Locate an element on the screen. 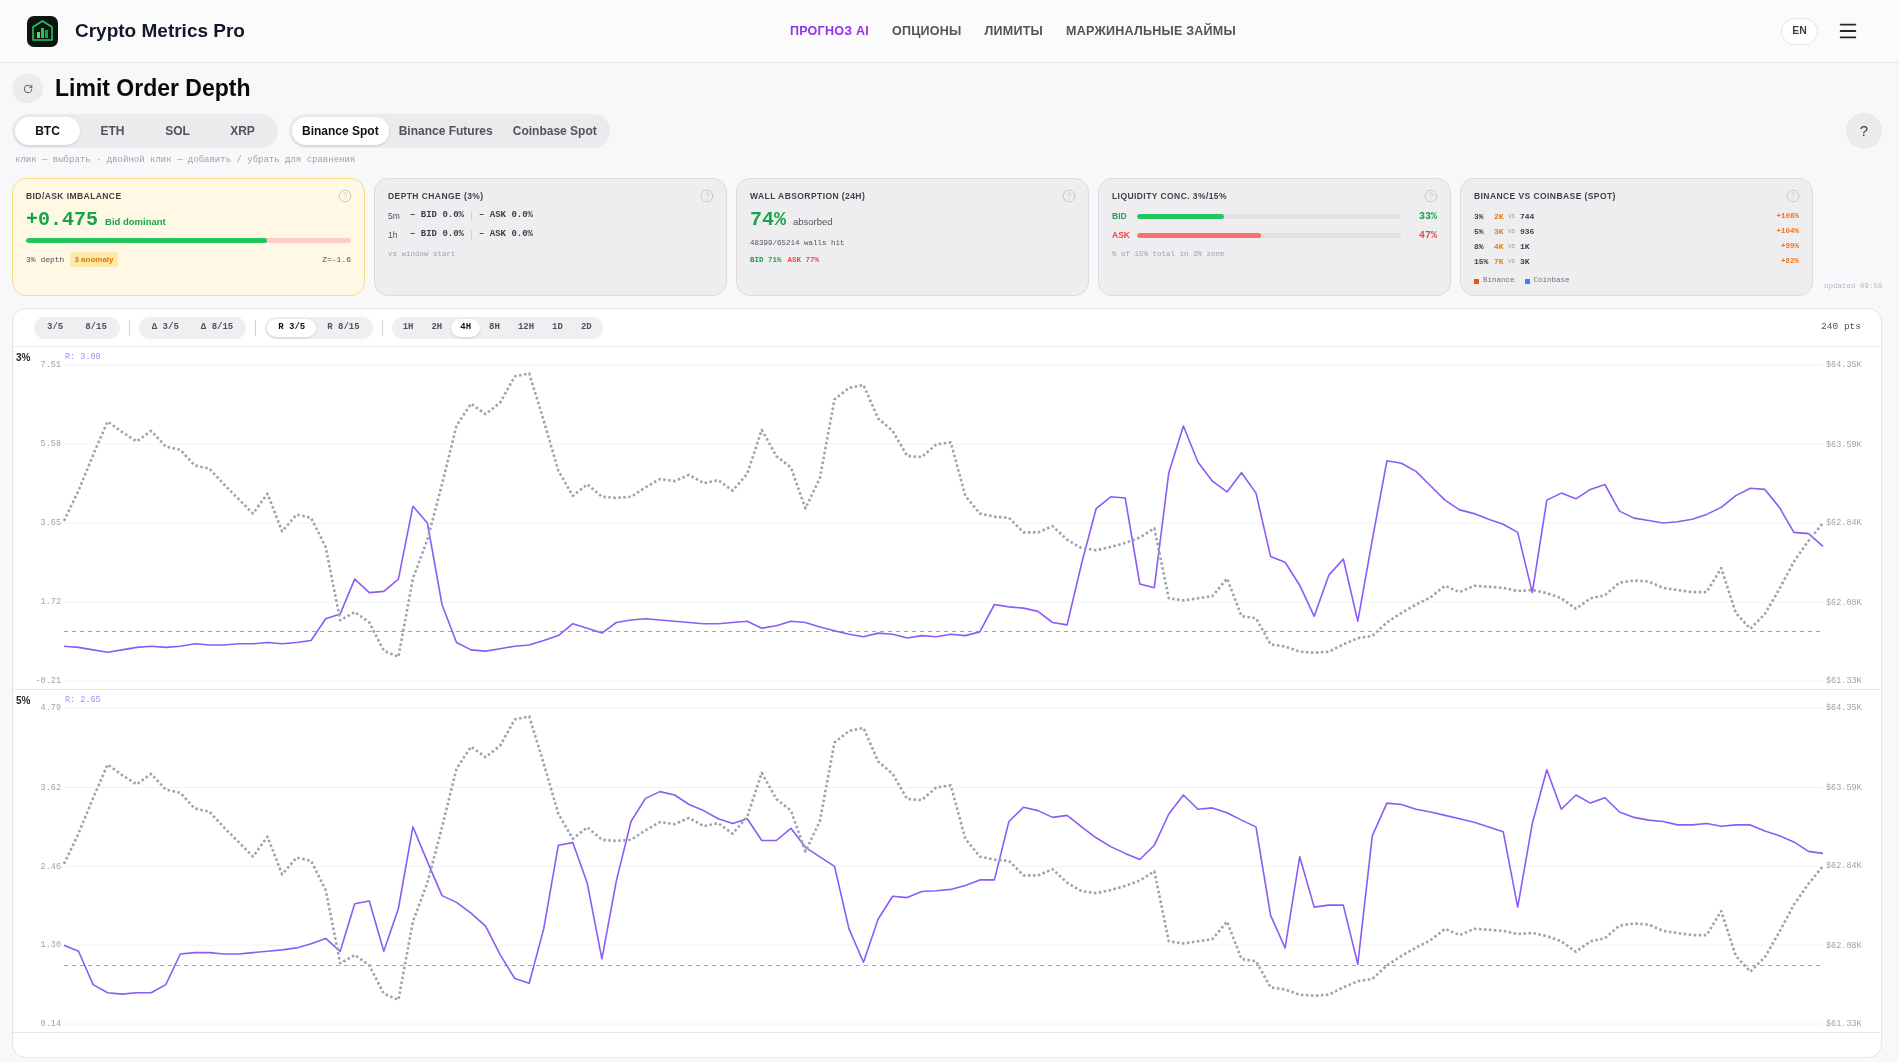 This screenshot has height=1062, width=1899. toolbar-tab: 1D is located at coordinates (557, 327).